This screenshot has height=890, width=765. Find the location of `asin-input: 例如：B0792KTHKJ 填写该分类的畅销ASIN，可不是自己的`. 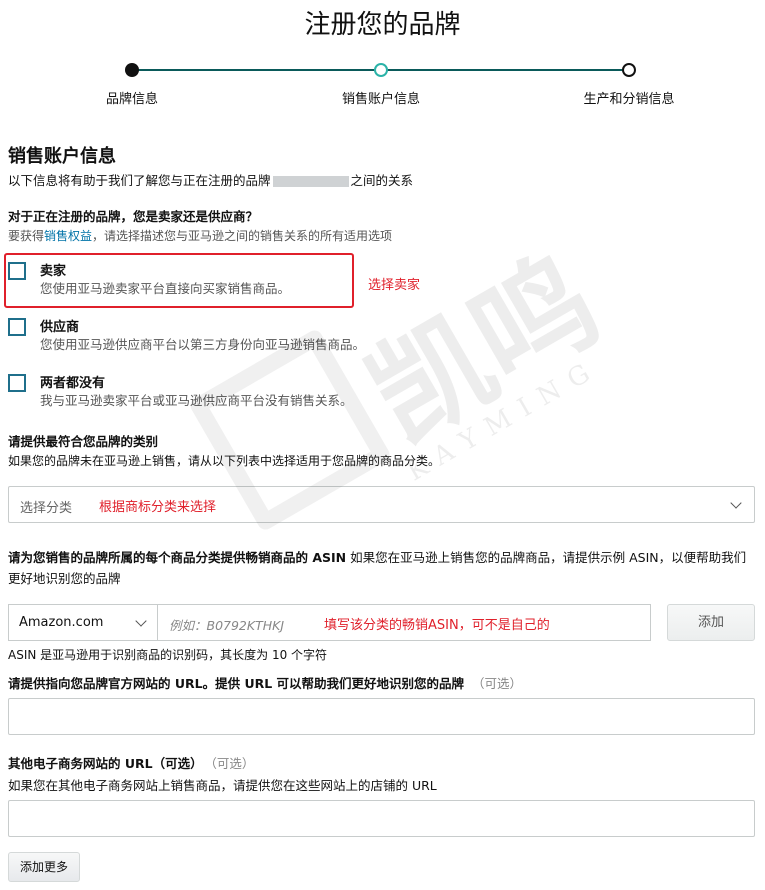

asin-input: 例如：B0792KTHKJ 填写该分类的畅销ASIN，可不是自己的 is located at coordinates (404, 622).